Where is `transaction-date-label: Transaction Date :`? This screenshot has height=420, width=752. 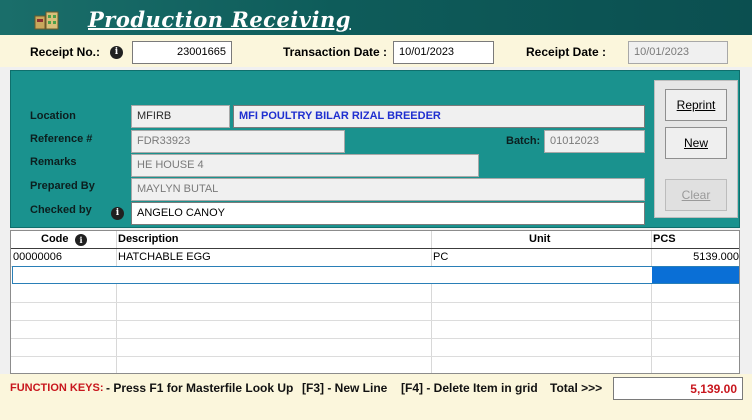
transaction-date-label: Transaction Date : is located at coordinates (335, 52).